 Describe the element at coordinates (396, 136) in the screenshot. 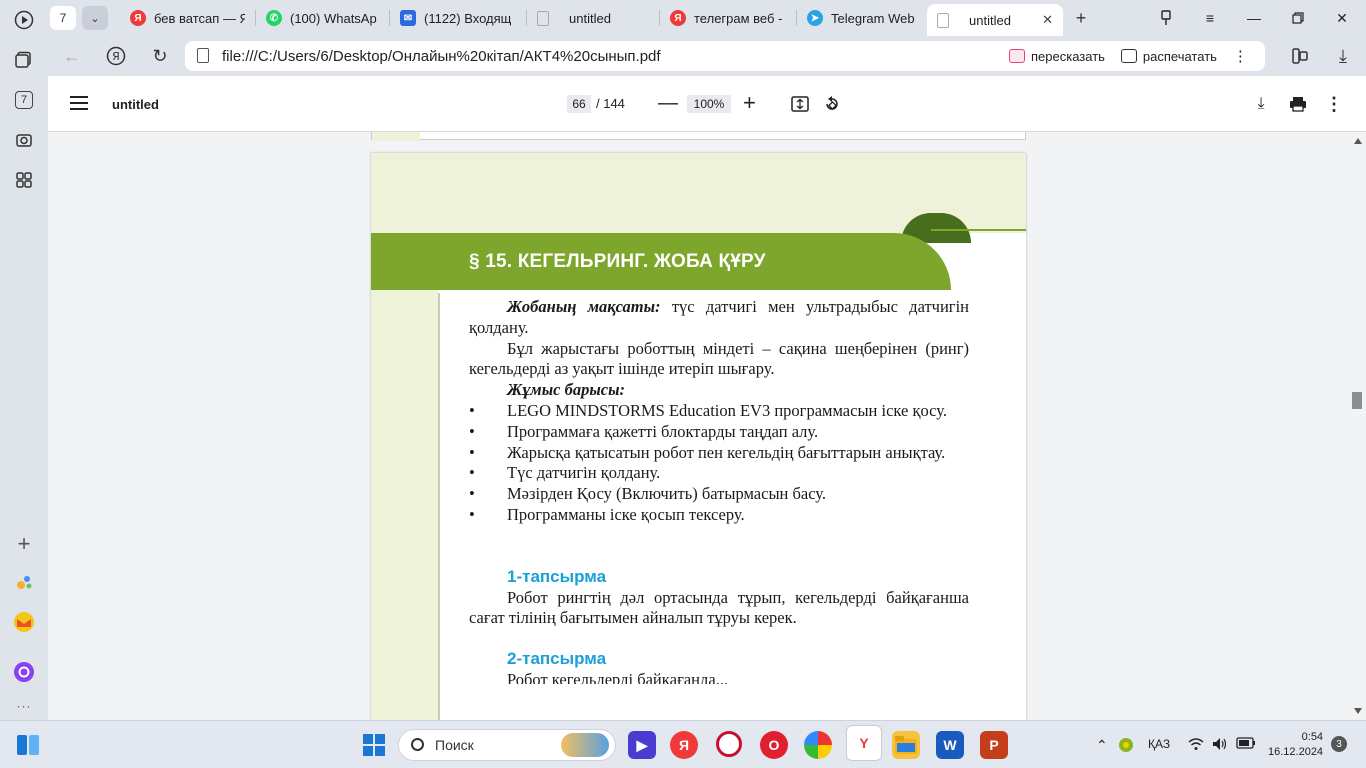

I see `page-margin-strip` at that location.